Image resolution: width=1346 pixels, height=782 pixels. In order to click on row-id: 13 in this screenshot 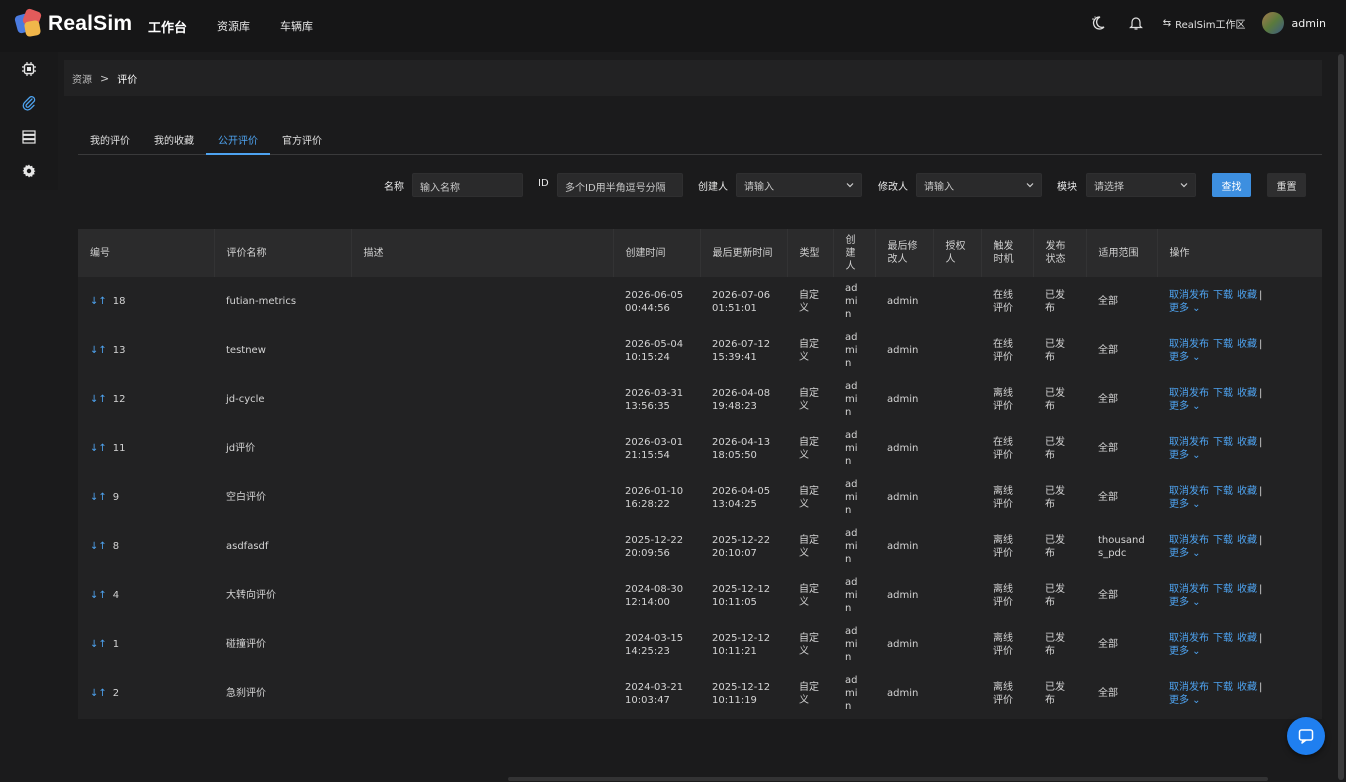, I will do `click(119, 350)`.